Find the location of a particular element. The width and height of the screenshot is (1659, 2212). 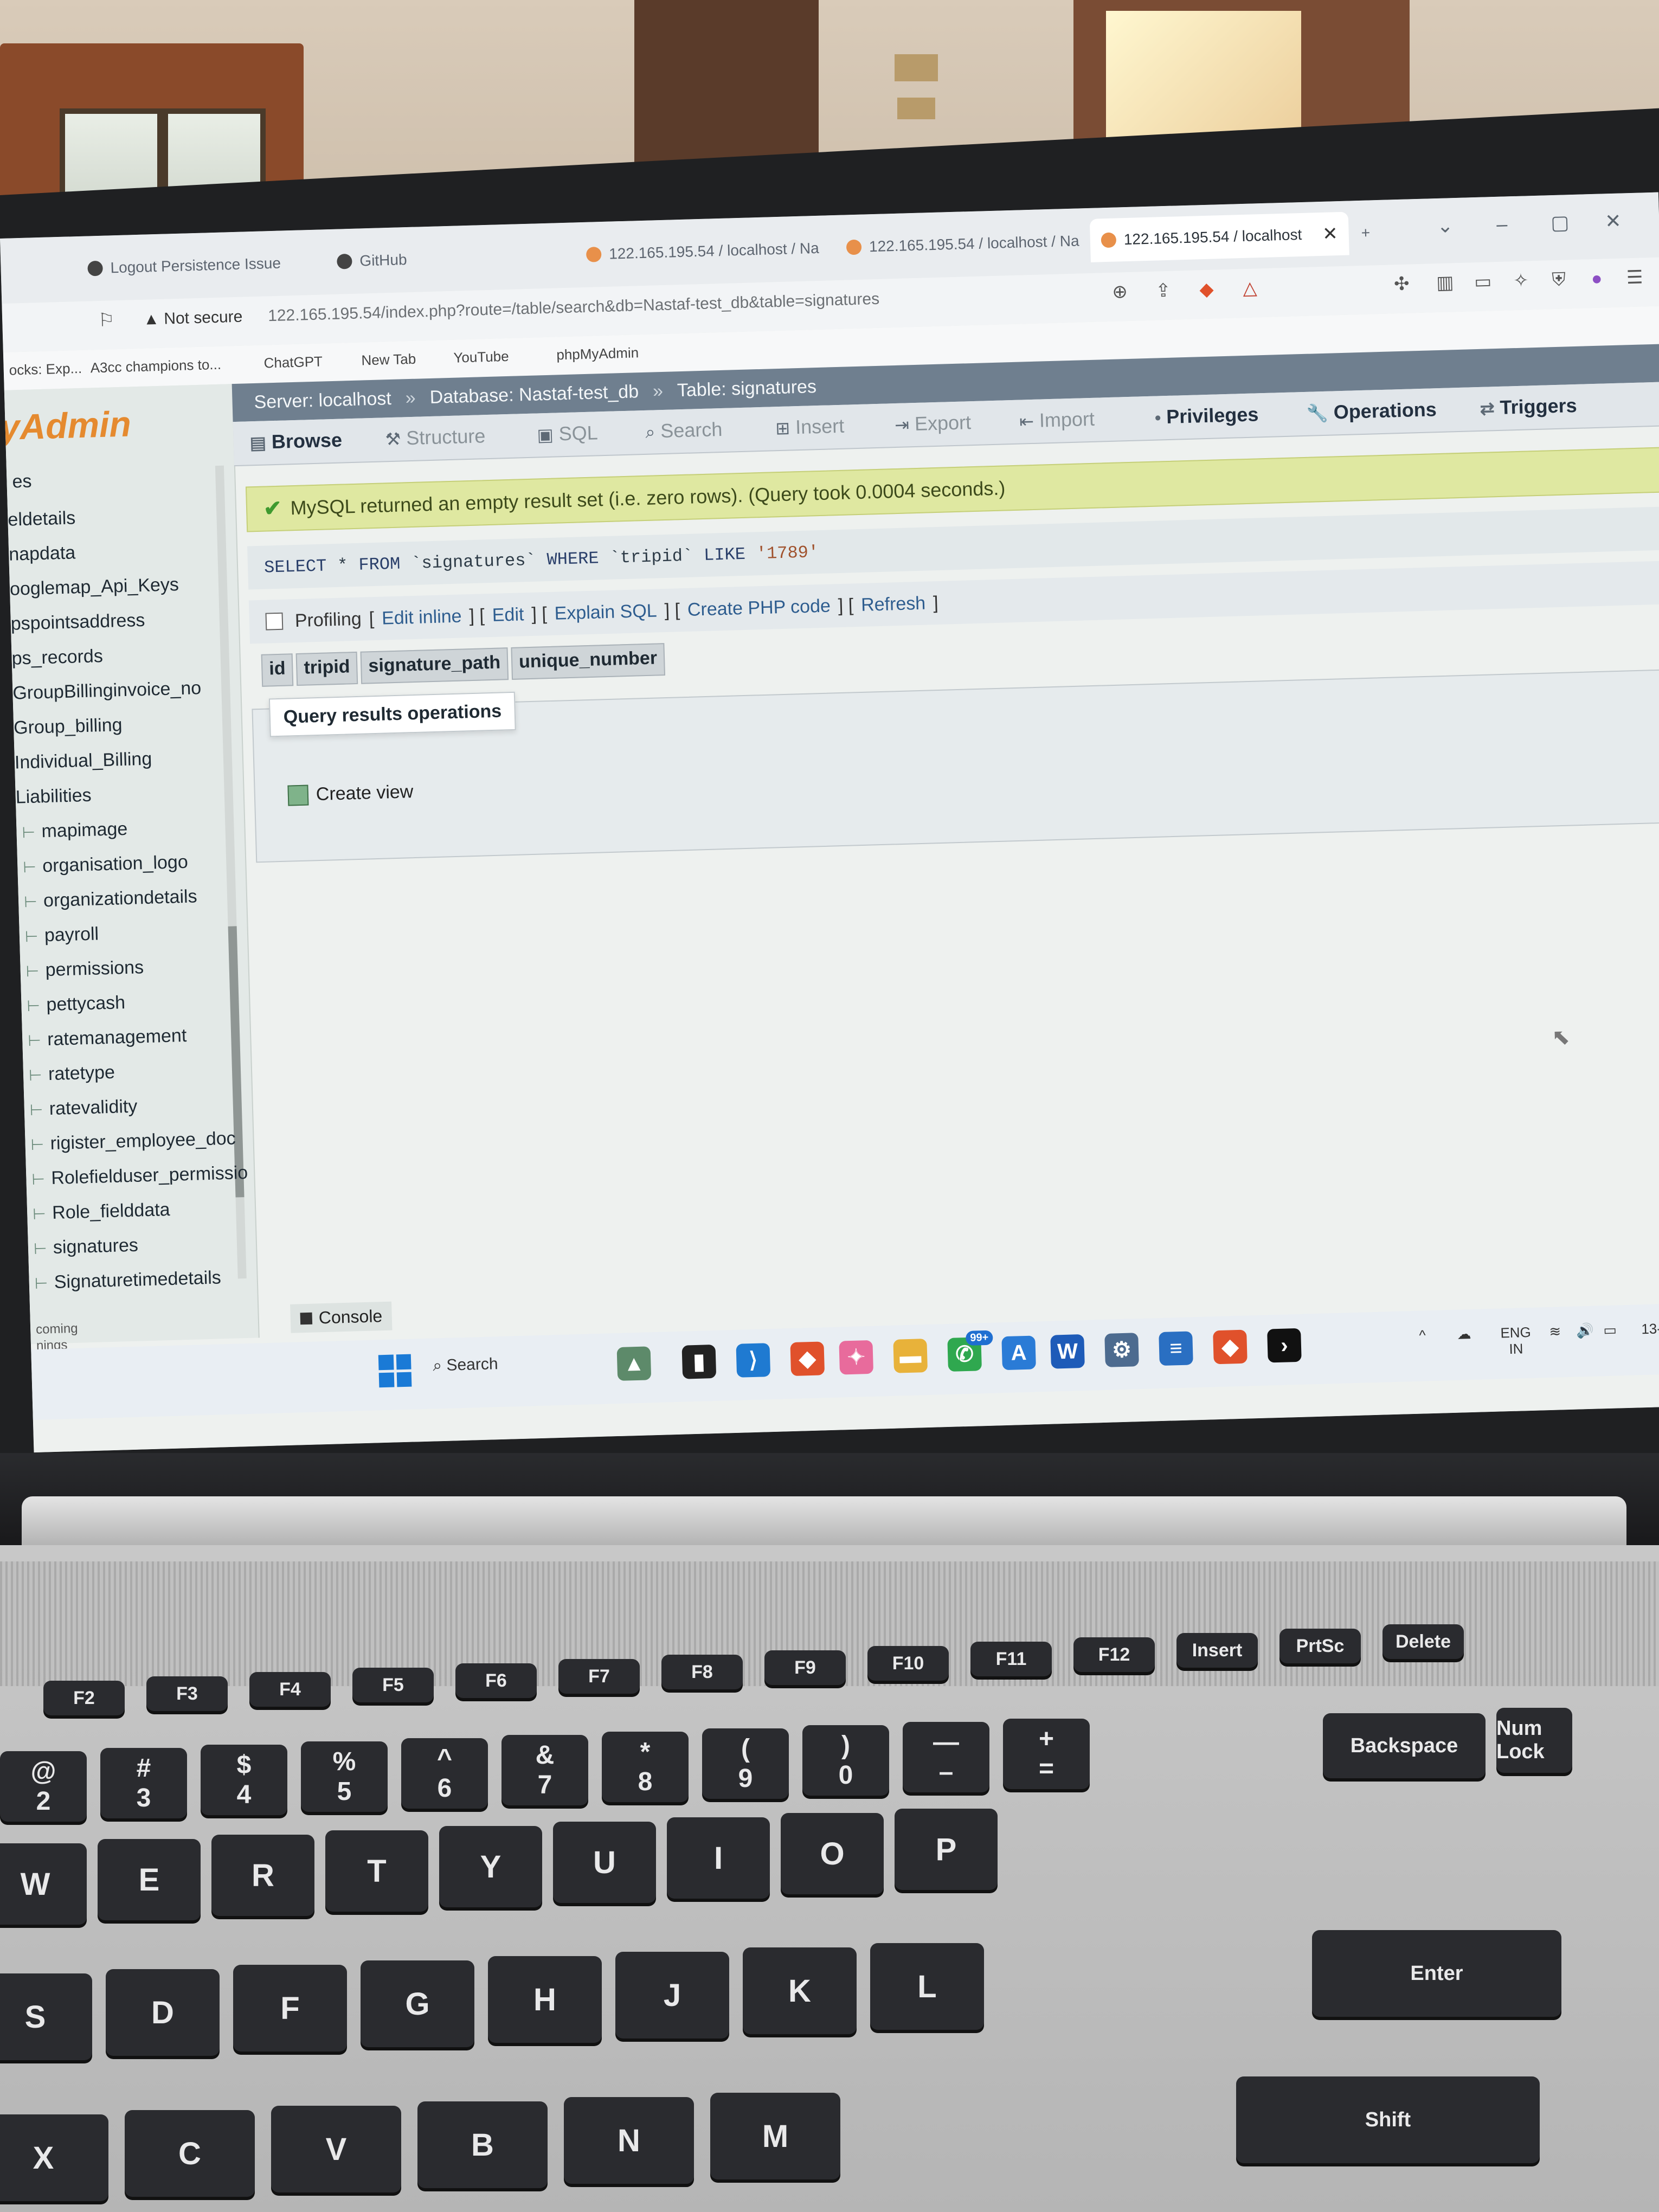

whatsapp-icon: ✆ 99+ is located at coordinates (970, 1351).